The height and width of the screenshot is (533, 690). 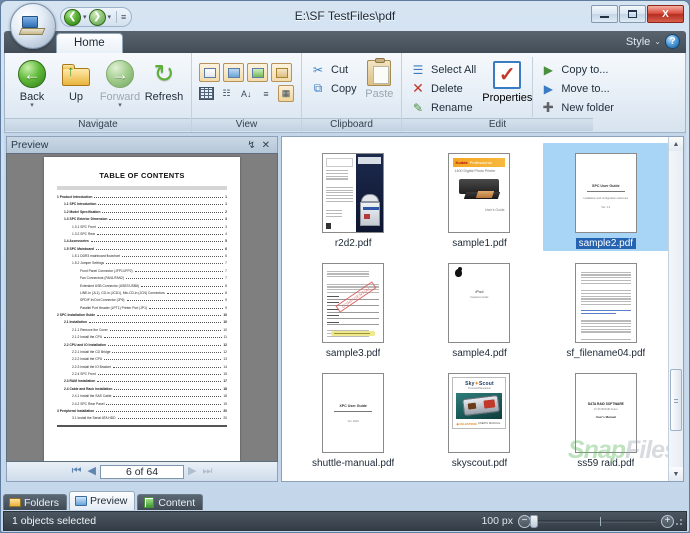 What do you see at coordinates (142, 337) in the screenshot?
I see `toc-entry: 2.1.2 Install the CPU 11` at bounding box center [142, 337].